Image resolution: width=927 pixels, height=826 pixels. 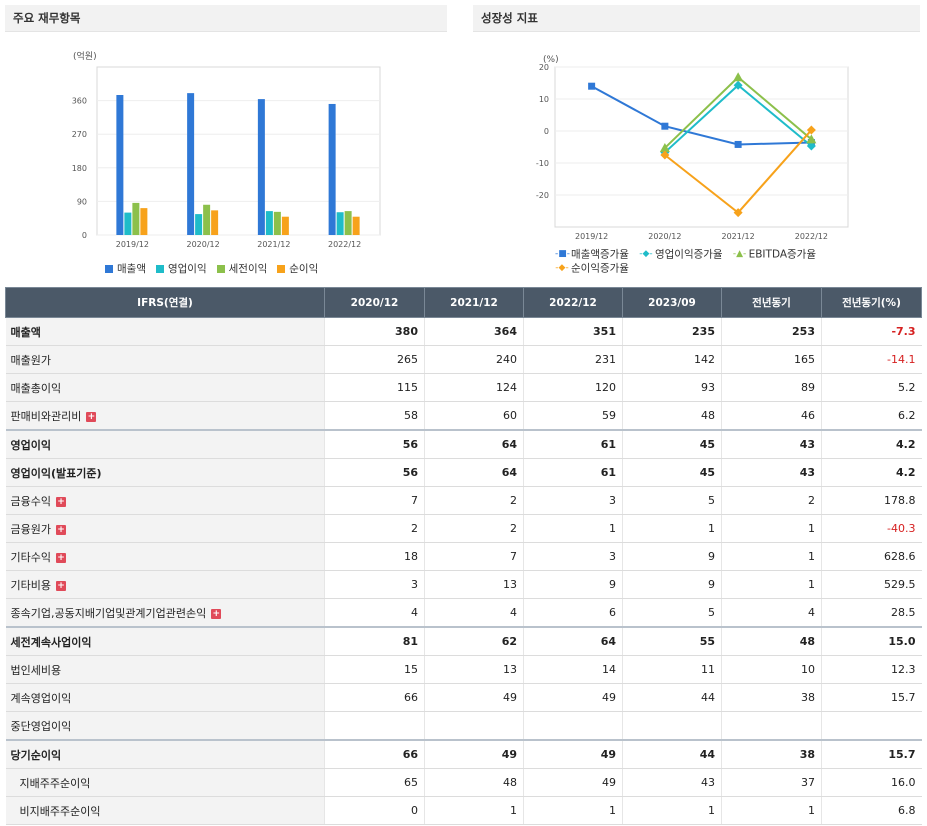 I want to click on legend-item: 영업이익, so click(x=181, y=268).